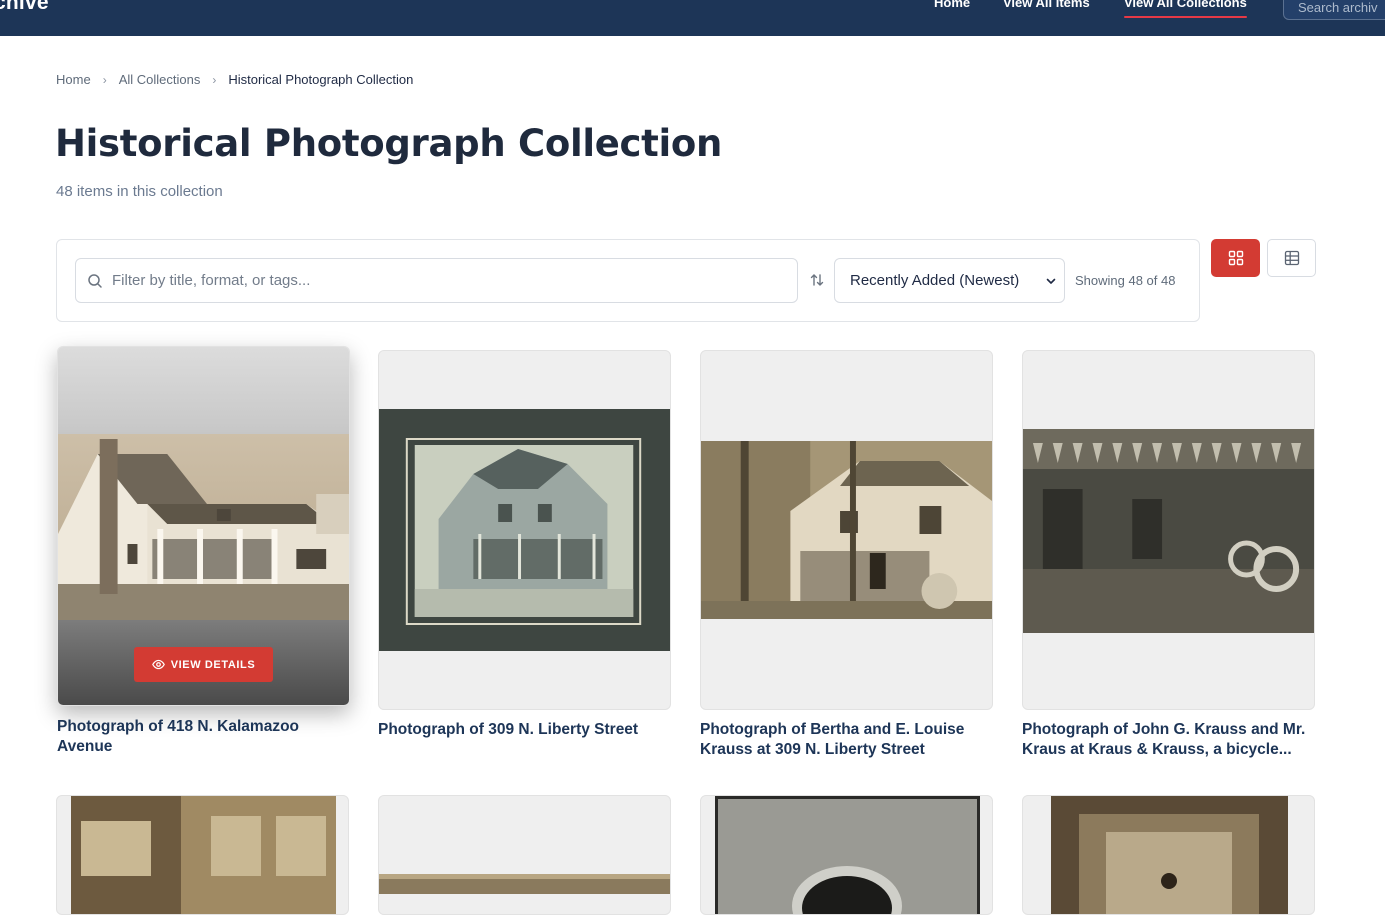 Image resolution: width=1385 pixels, height=915 pixels. What do you see at coordinates (1334, 10) in the screenshot?
I see `search-input: Search archiv` at bounding box center [1334, 10].